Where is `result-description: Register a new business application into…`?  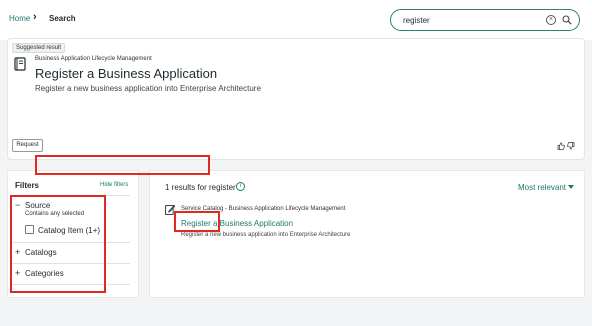 result-description: Register a new business application into… is located at coordinates (266, 235).